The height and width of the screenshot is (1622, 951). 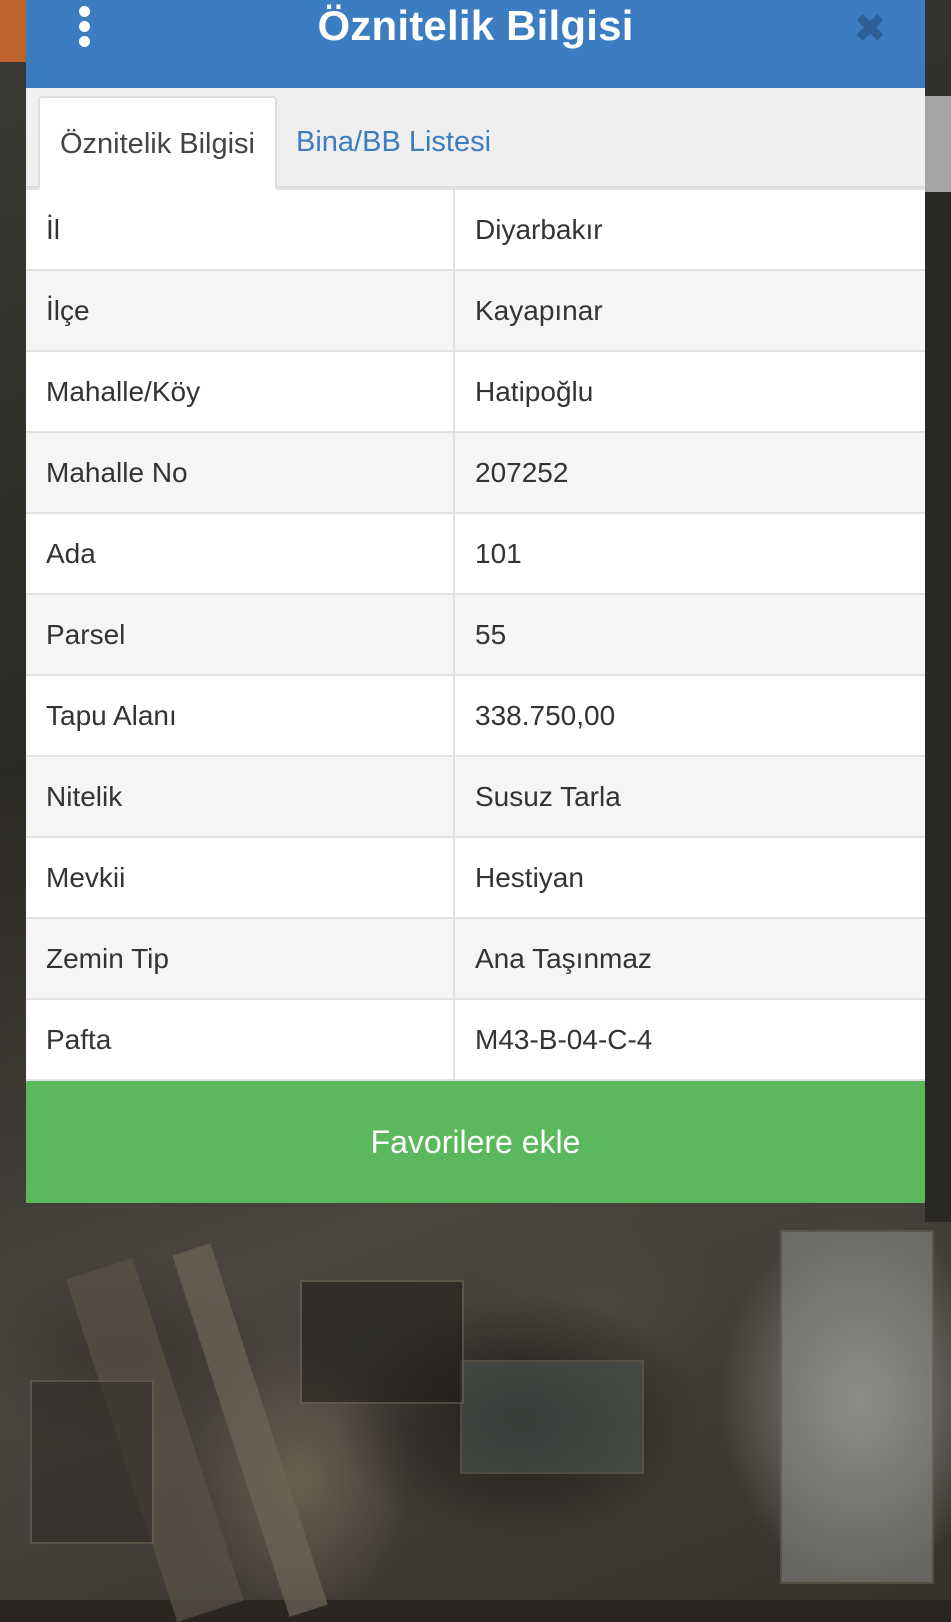 What do you see at coordinates (240, 715) in the screenshot?
I see `attribute-label: Tapu Alanı` at bounding box center [240, 715].